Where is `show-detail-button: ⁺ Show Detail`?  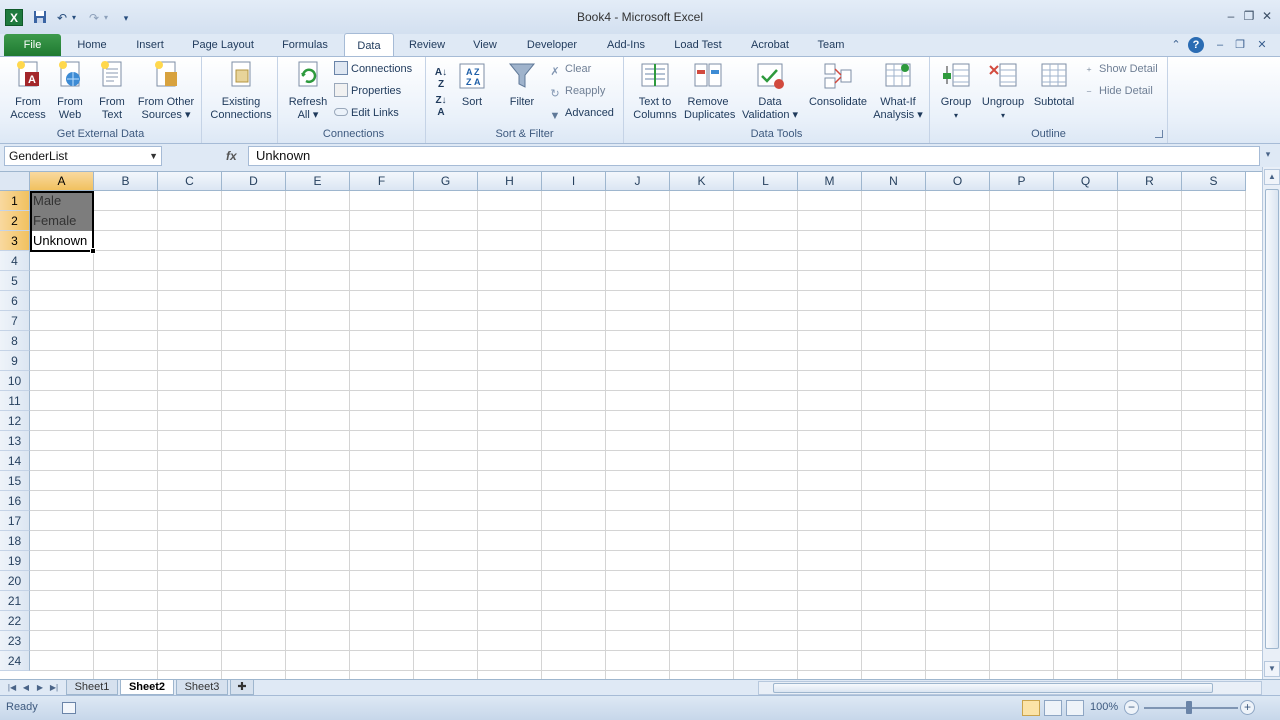
show-detail-button: ⁺ Show Detail is located at coordinates (1120, 69).